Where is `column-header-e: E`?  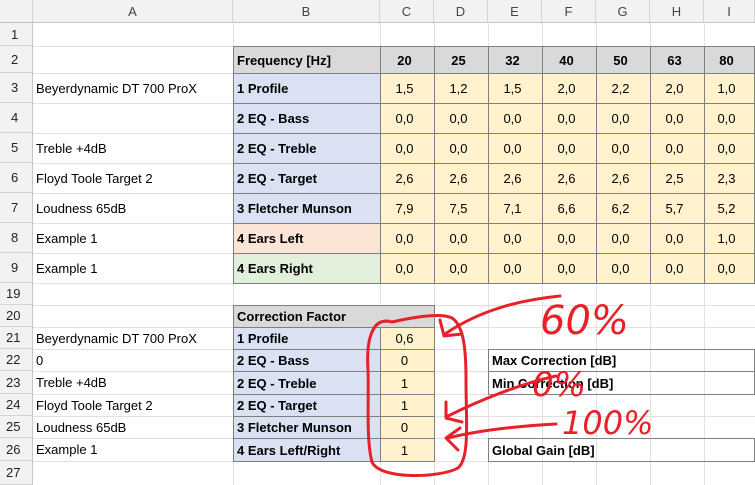 column-header-e: E is located at coordinates (515, 11).